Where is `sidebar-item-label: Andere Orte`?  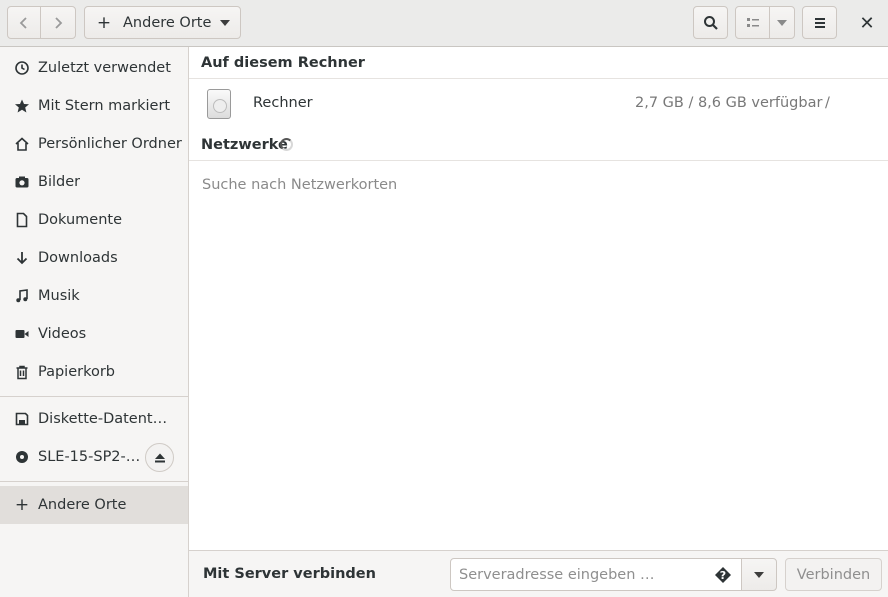
sidebar-item-label: Andere Orte is located at coordinates (82, 505).